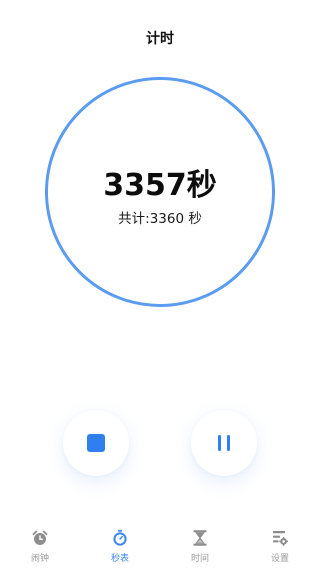  I want to click on pause-icon, so click(224, 443).